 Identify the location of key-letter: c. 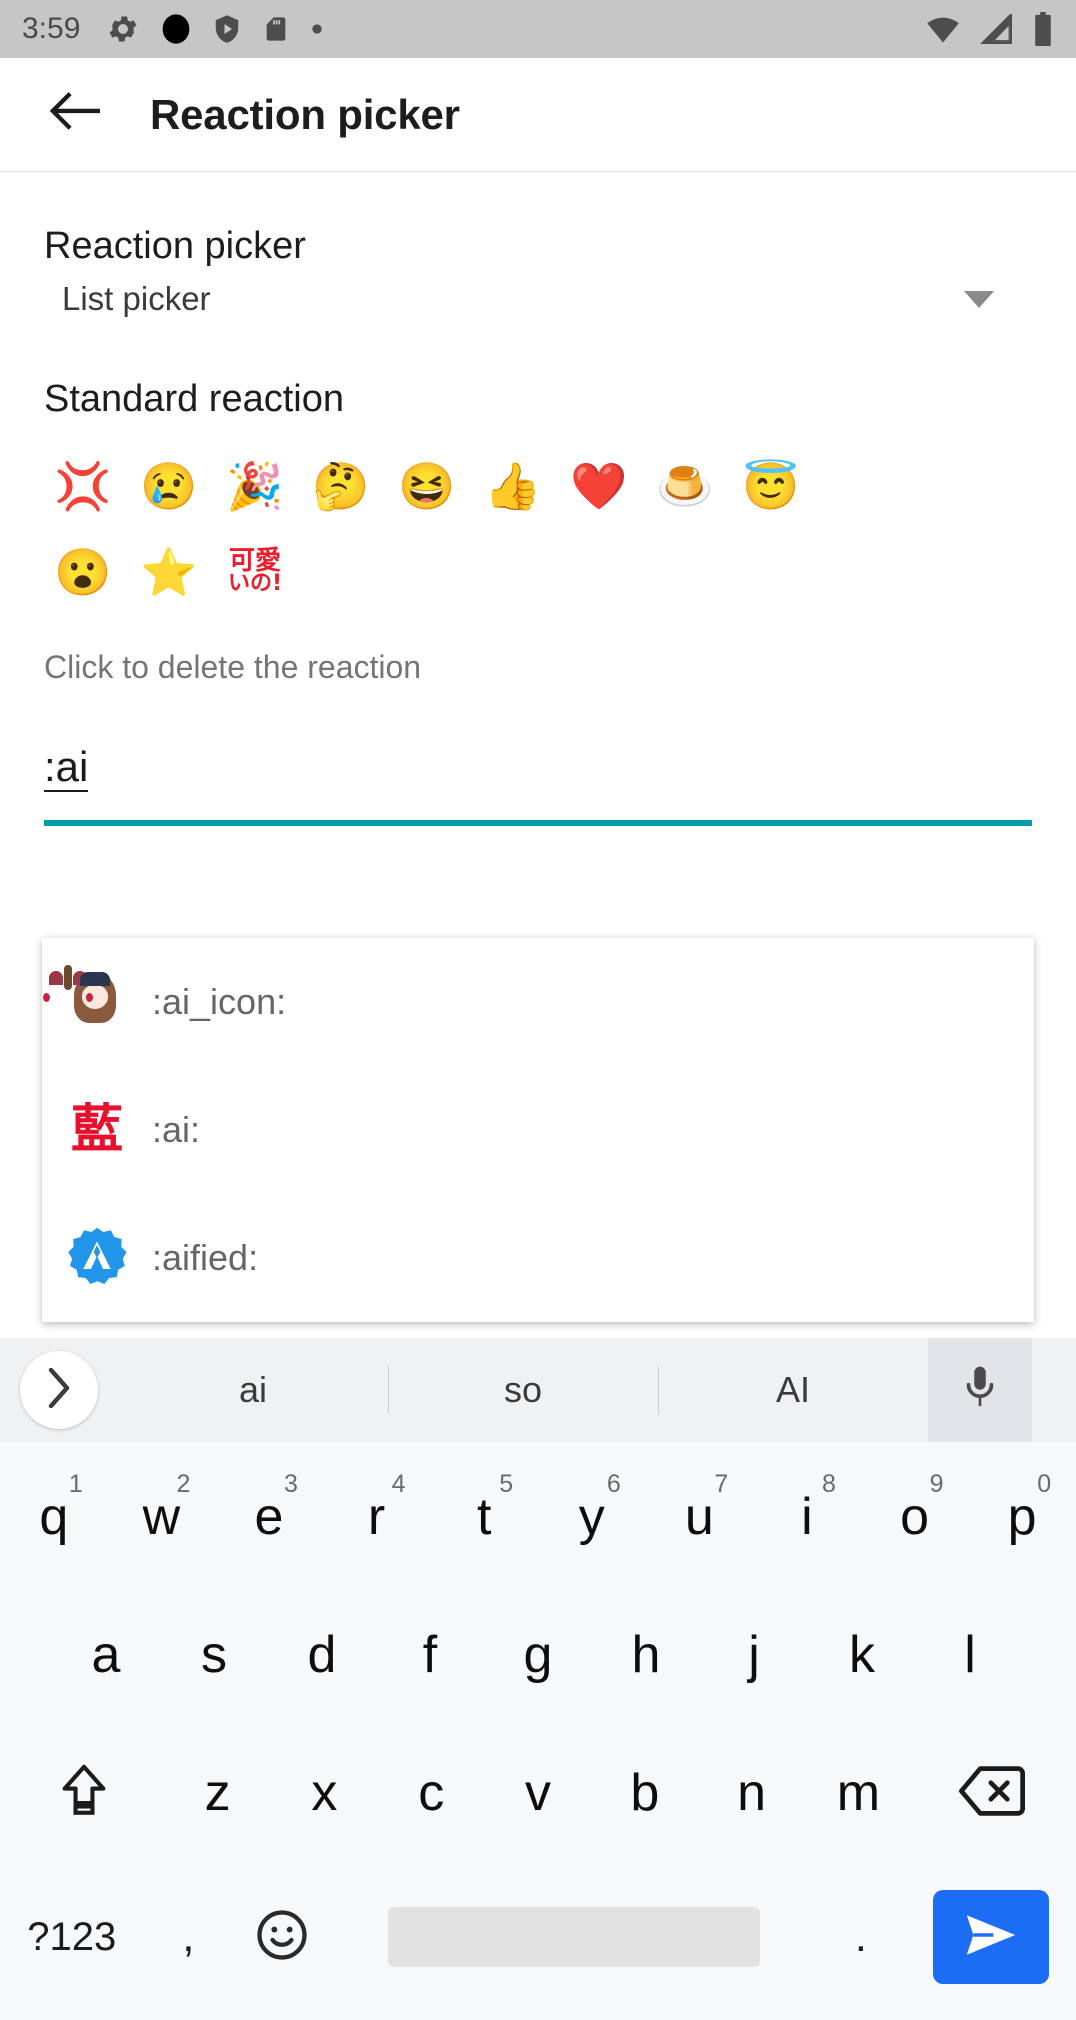
(431, 1793).